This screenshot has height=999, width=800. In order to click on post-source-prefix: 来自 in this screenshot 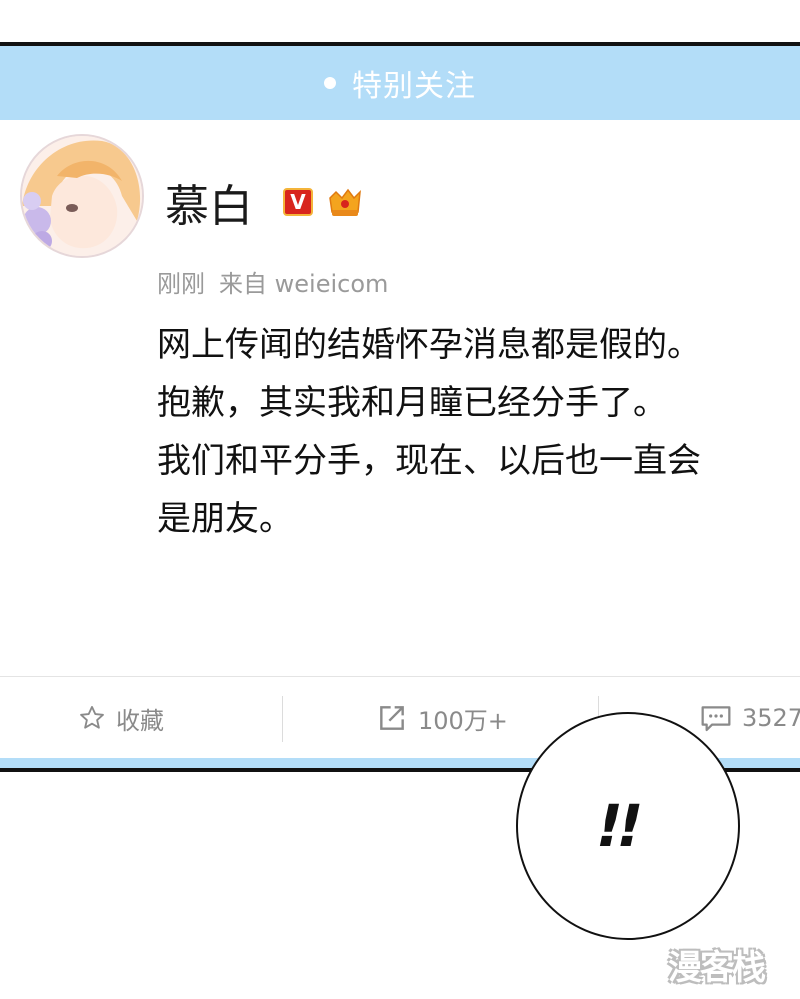, I will do `click(243, 284)`.